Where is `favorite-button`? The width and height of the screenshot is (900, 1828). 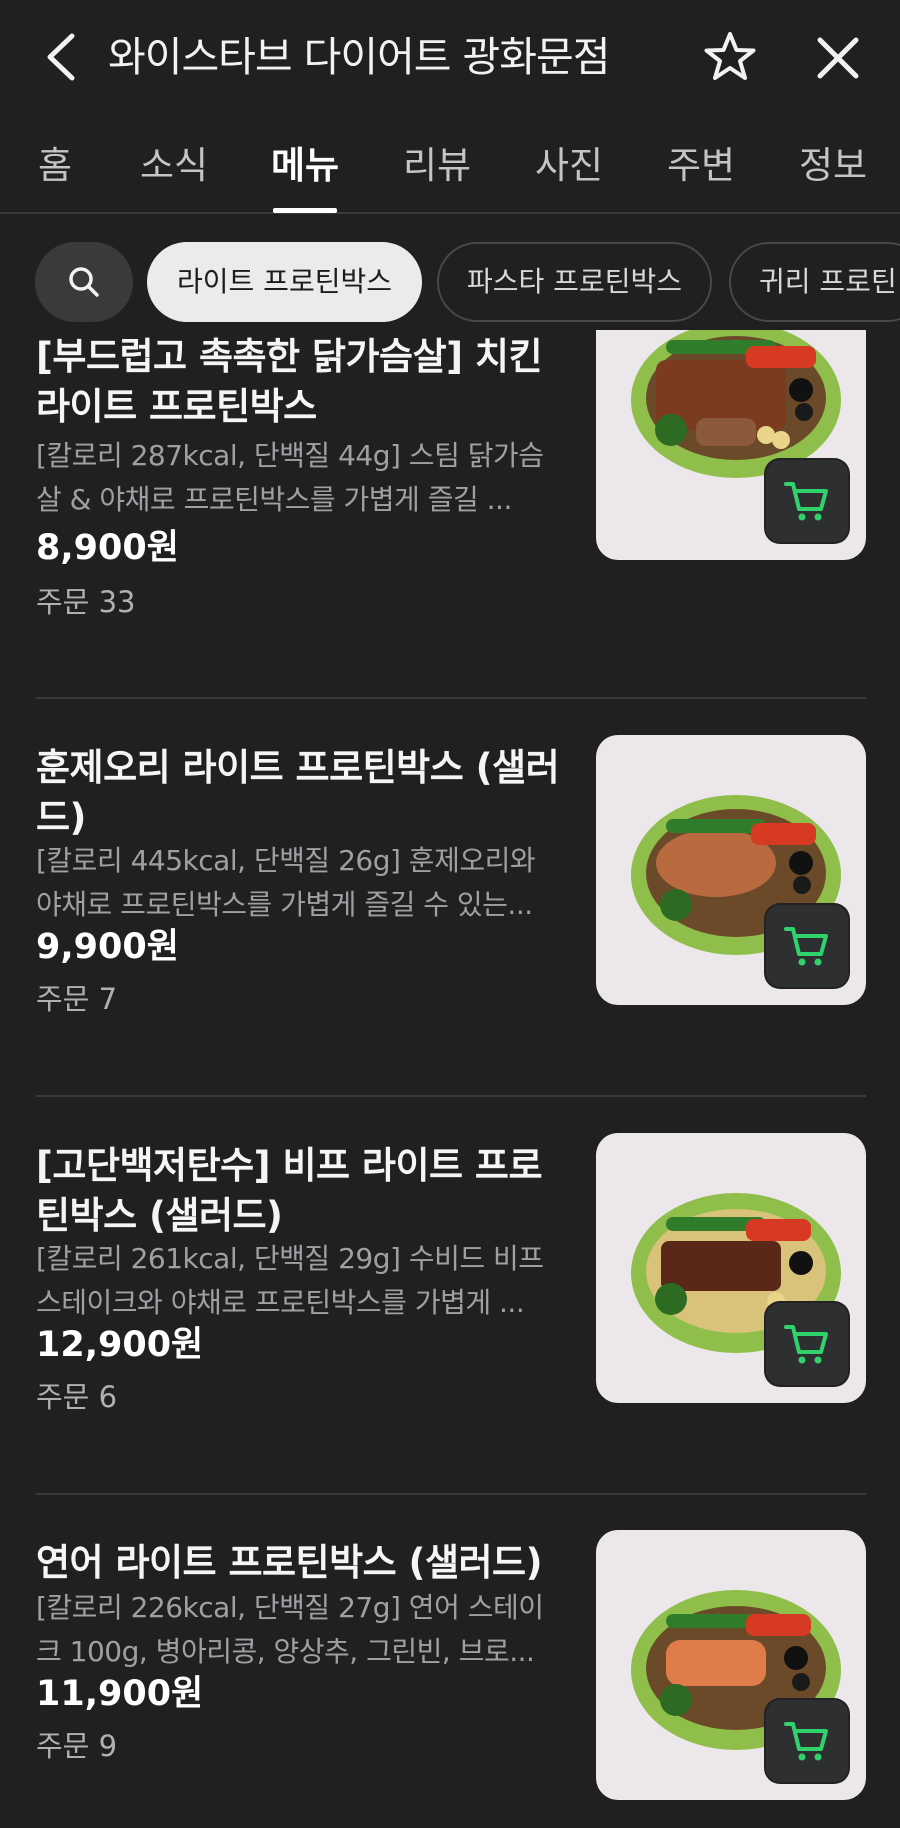
favorite-button is located at coordinates (730, 57).